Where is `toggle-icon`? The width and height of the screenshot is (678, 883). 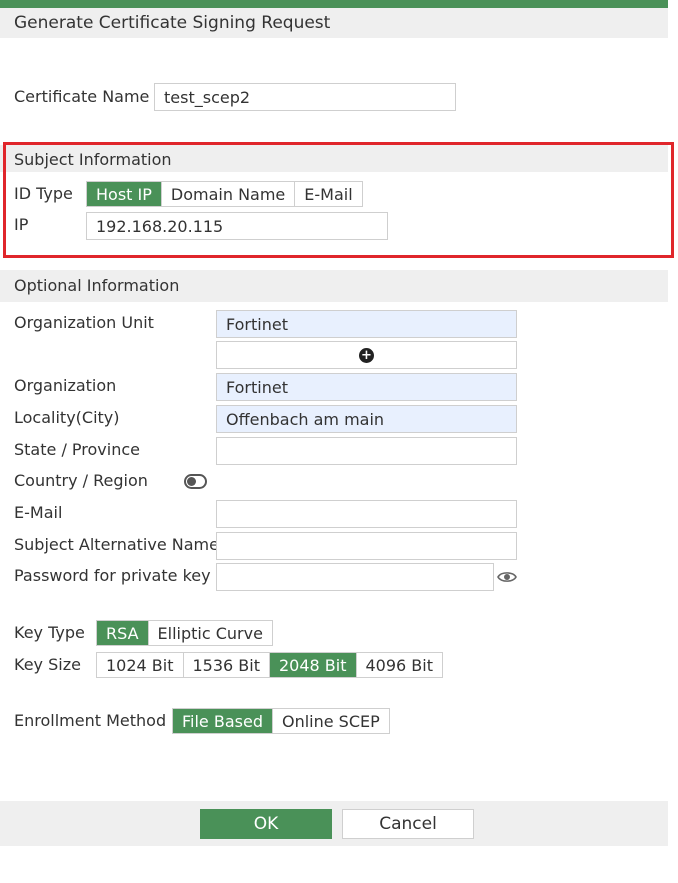
toggle-icon is located at coordinates (191, 481).